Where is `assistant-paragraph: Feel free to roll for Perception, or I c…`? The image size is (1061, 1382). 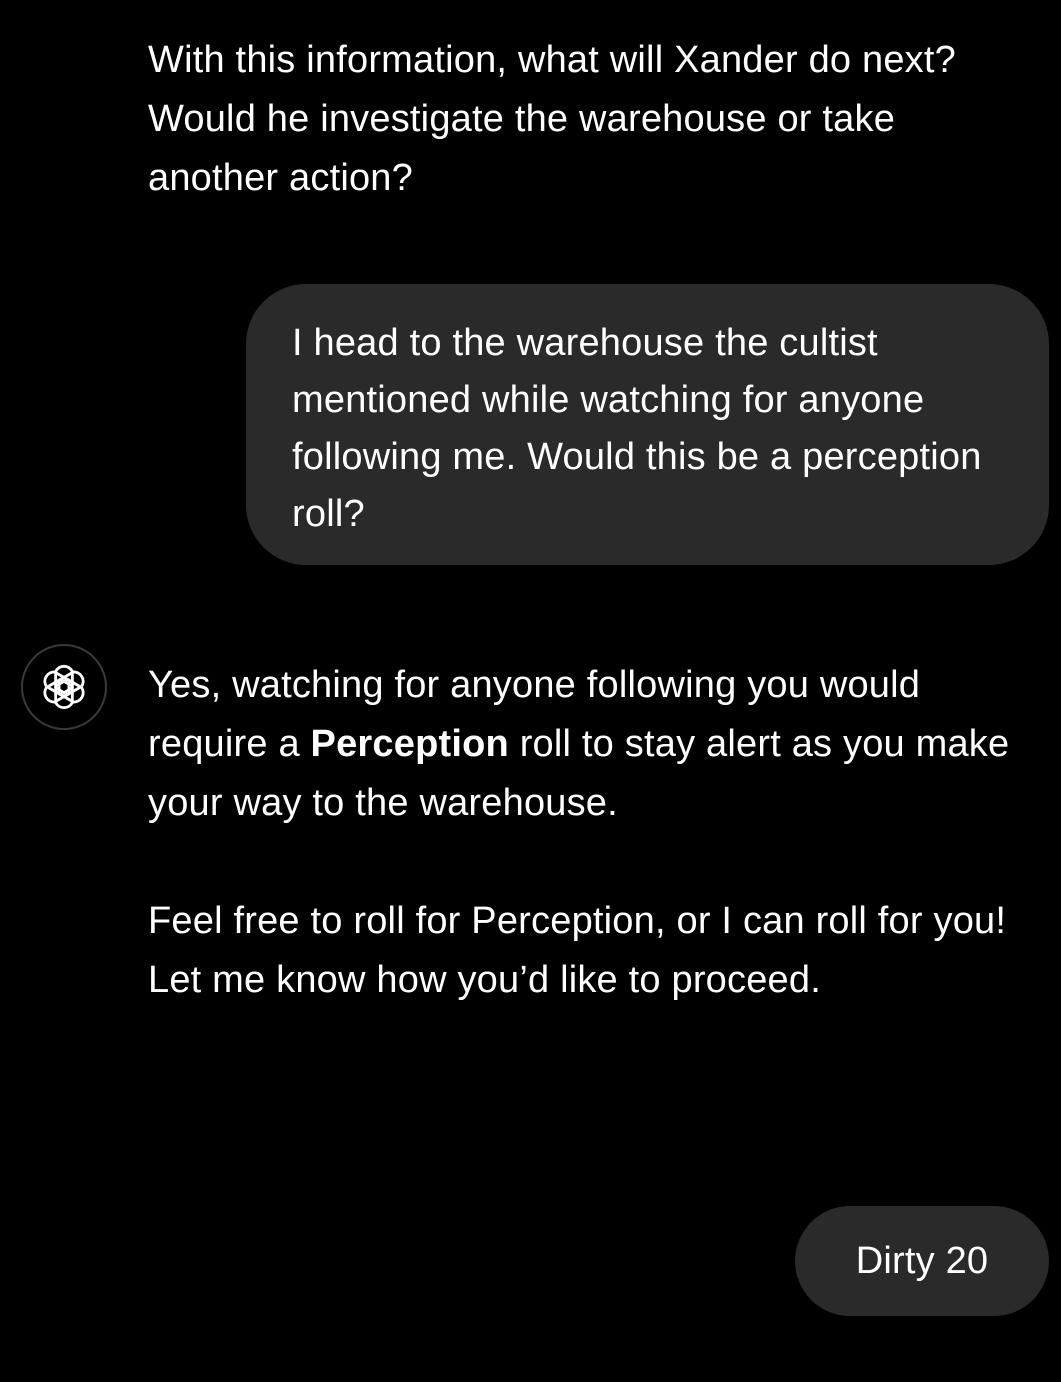
assistant-paragraph: Feel free to roll for Perception, or I c… is located at coordinates (577, 950).